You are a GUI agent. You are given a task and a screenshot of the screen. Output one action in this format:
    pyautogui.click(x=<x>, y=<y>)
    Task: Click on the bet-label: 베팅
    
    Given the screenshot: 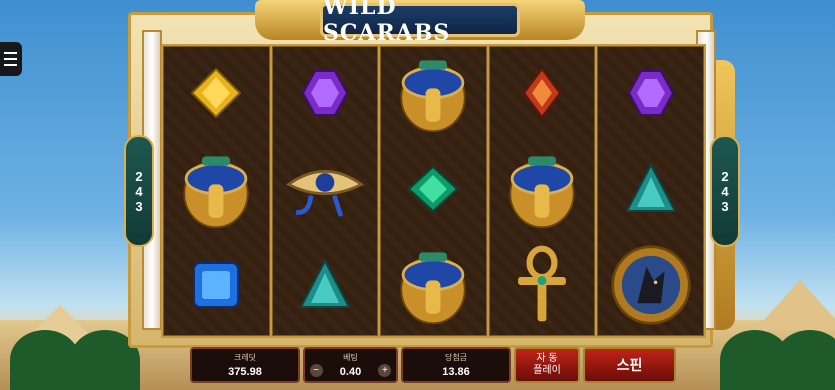 What is the action you would take?
    pyautogui.click(x=350, y=357)
    